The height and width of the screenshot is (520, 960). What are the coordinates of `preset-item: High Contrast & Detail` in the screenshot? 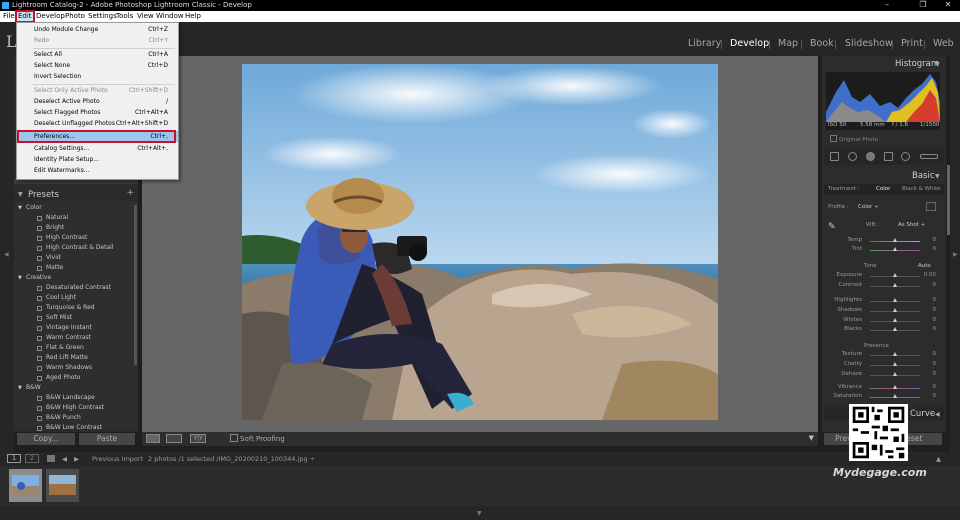 It's located at (75, 247).